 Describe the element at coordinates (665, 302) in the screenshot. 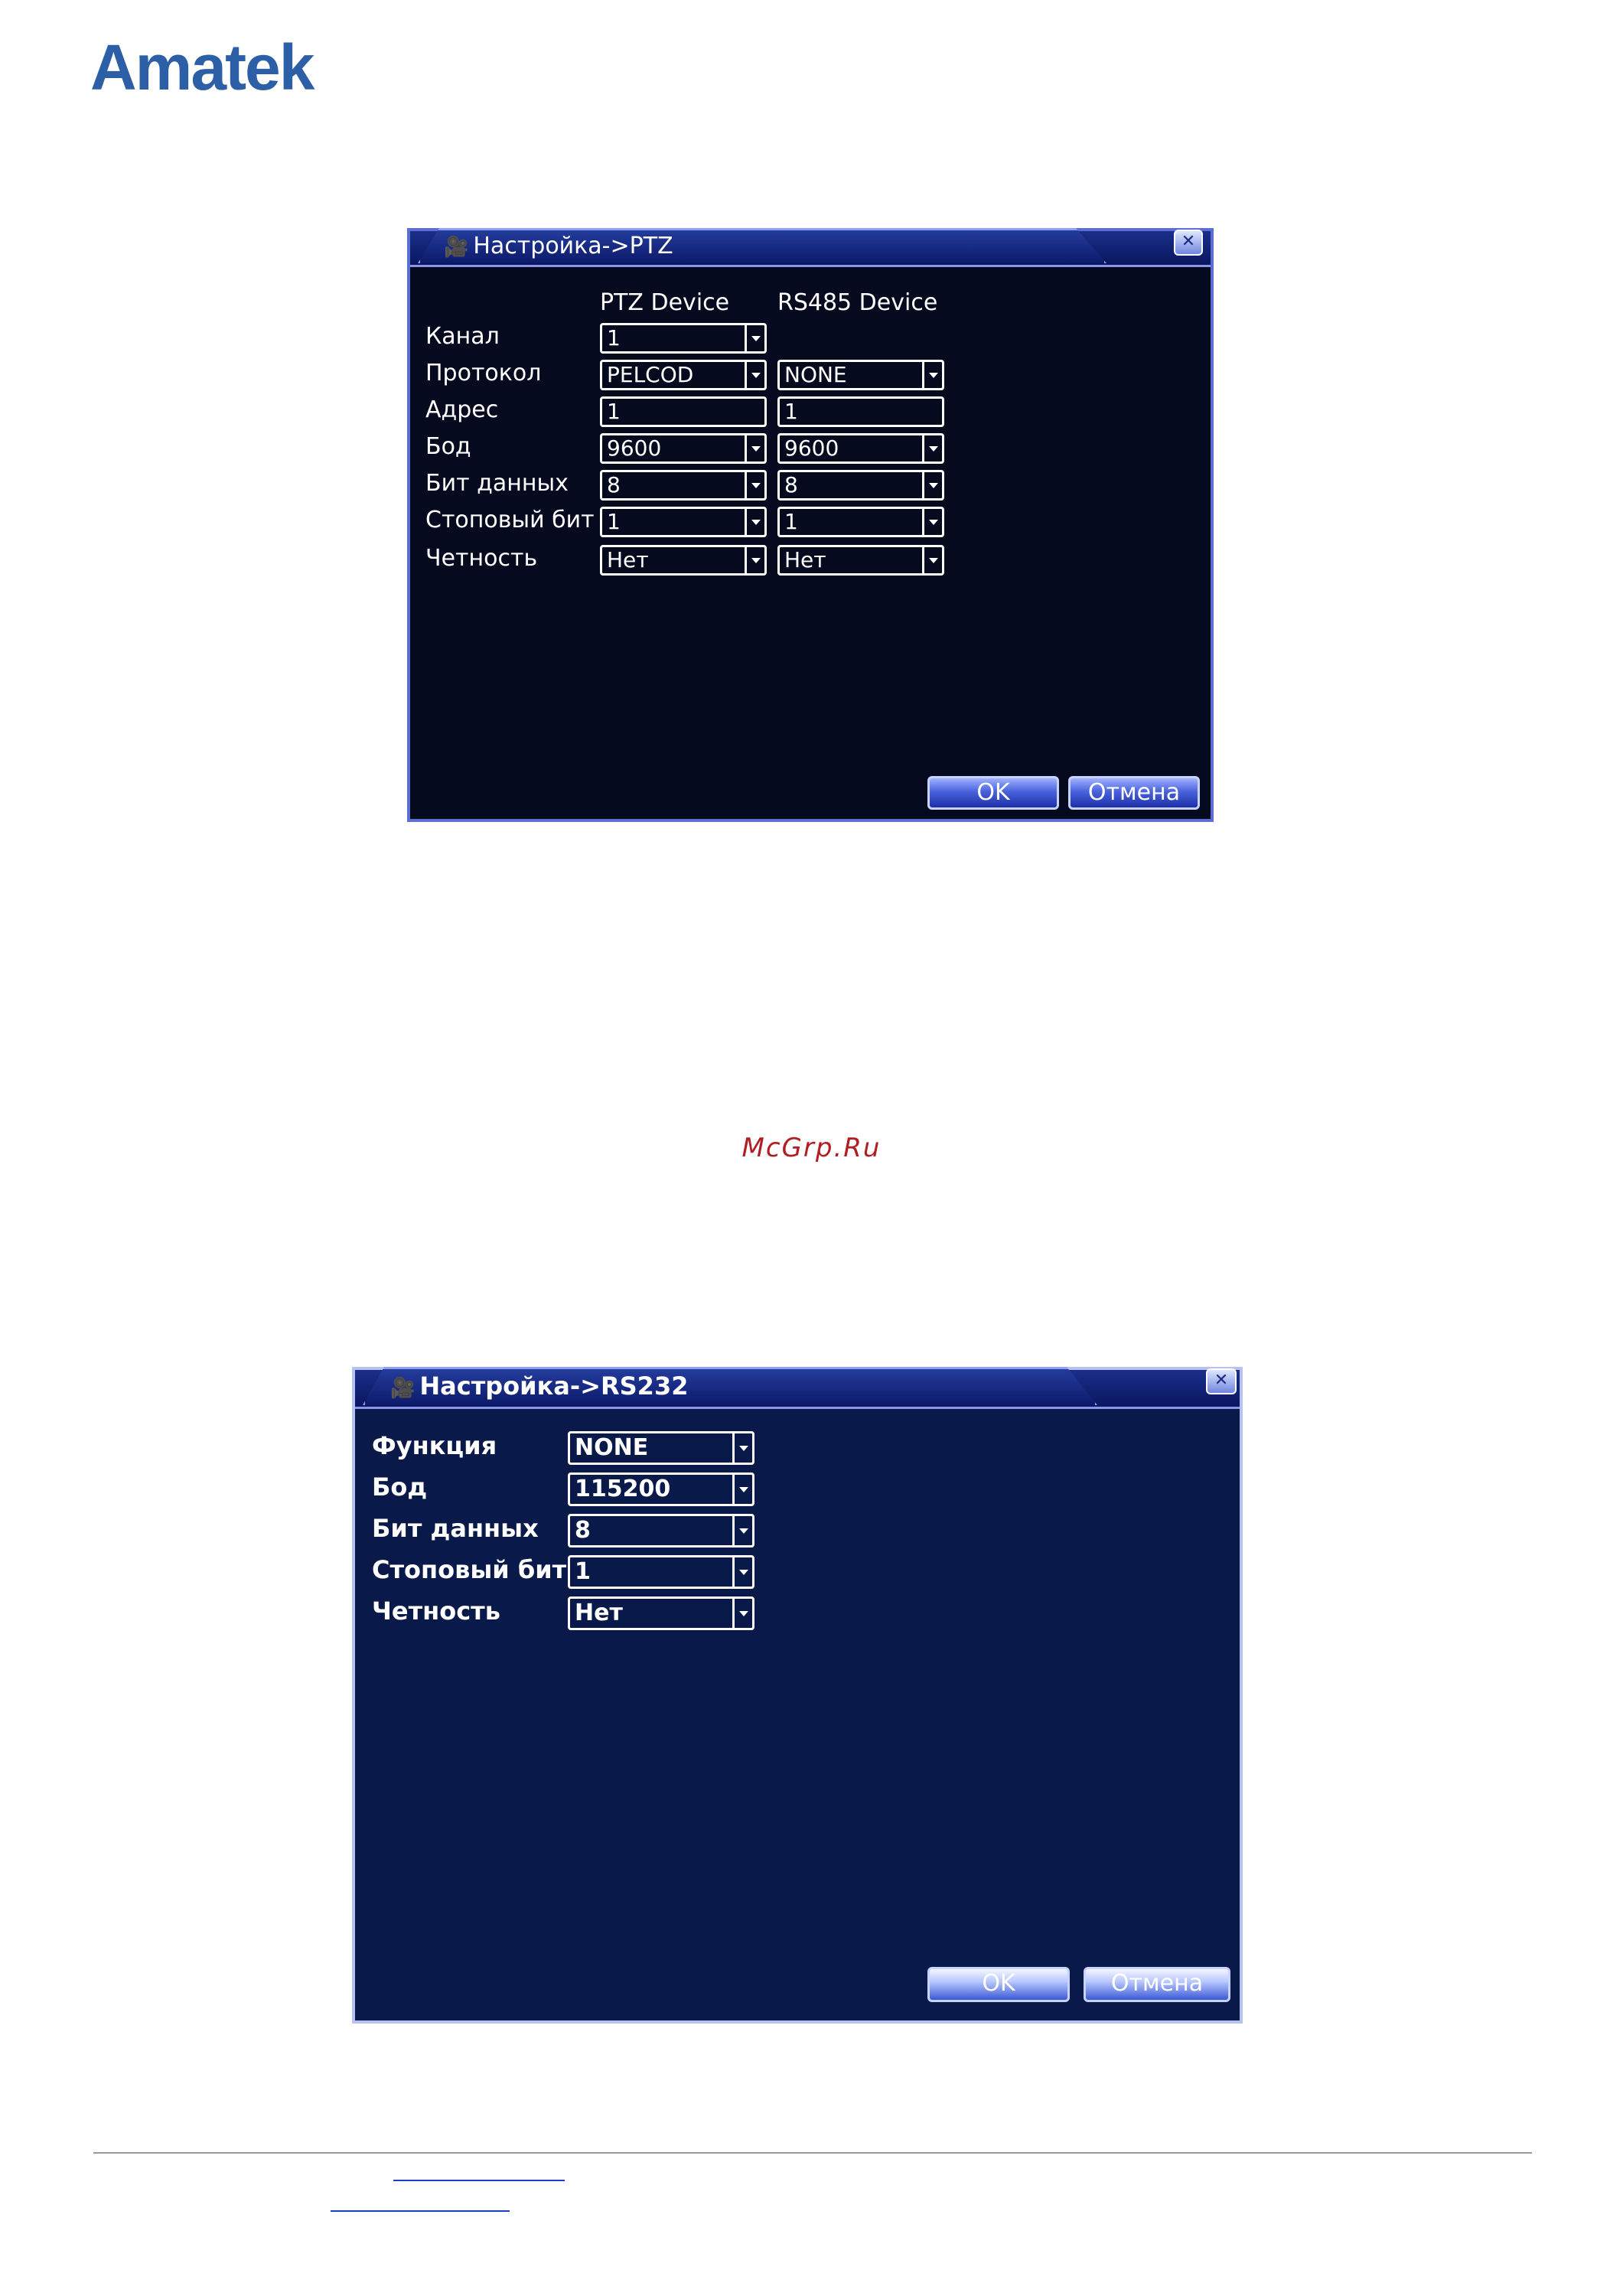

I see `column-header-ptz-device: PTZ Device` at that location.